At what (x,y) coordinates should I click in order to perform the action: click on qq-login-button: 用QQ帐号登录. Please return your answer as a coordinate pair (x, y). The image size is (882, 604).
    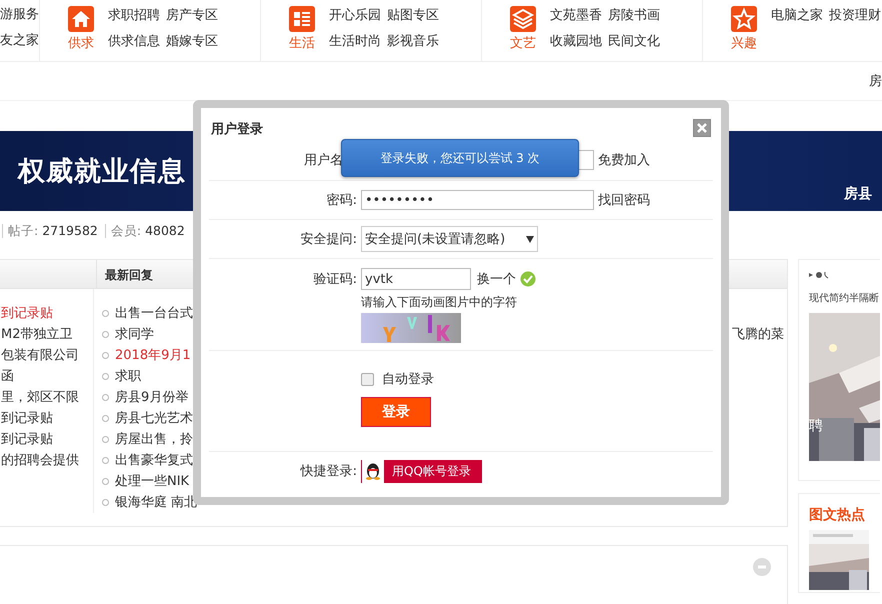
    Looking at the image, I should click on (421, 471).